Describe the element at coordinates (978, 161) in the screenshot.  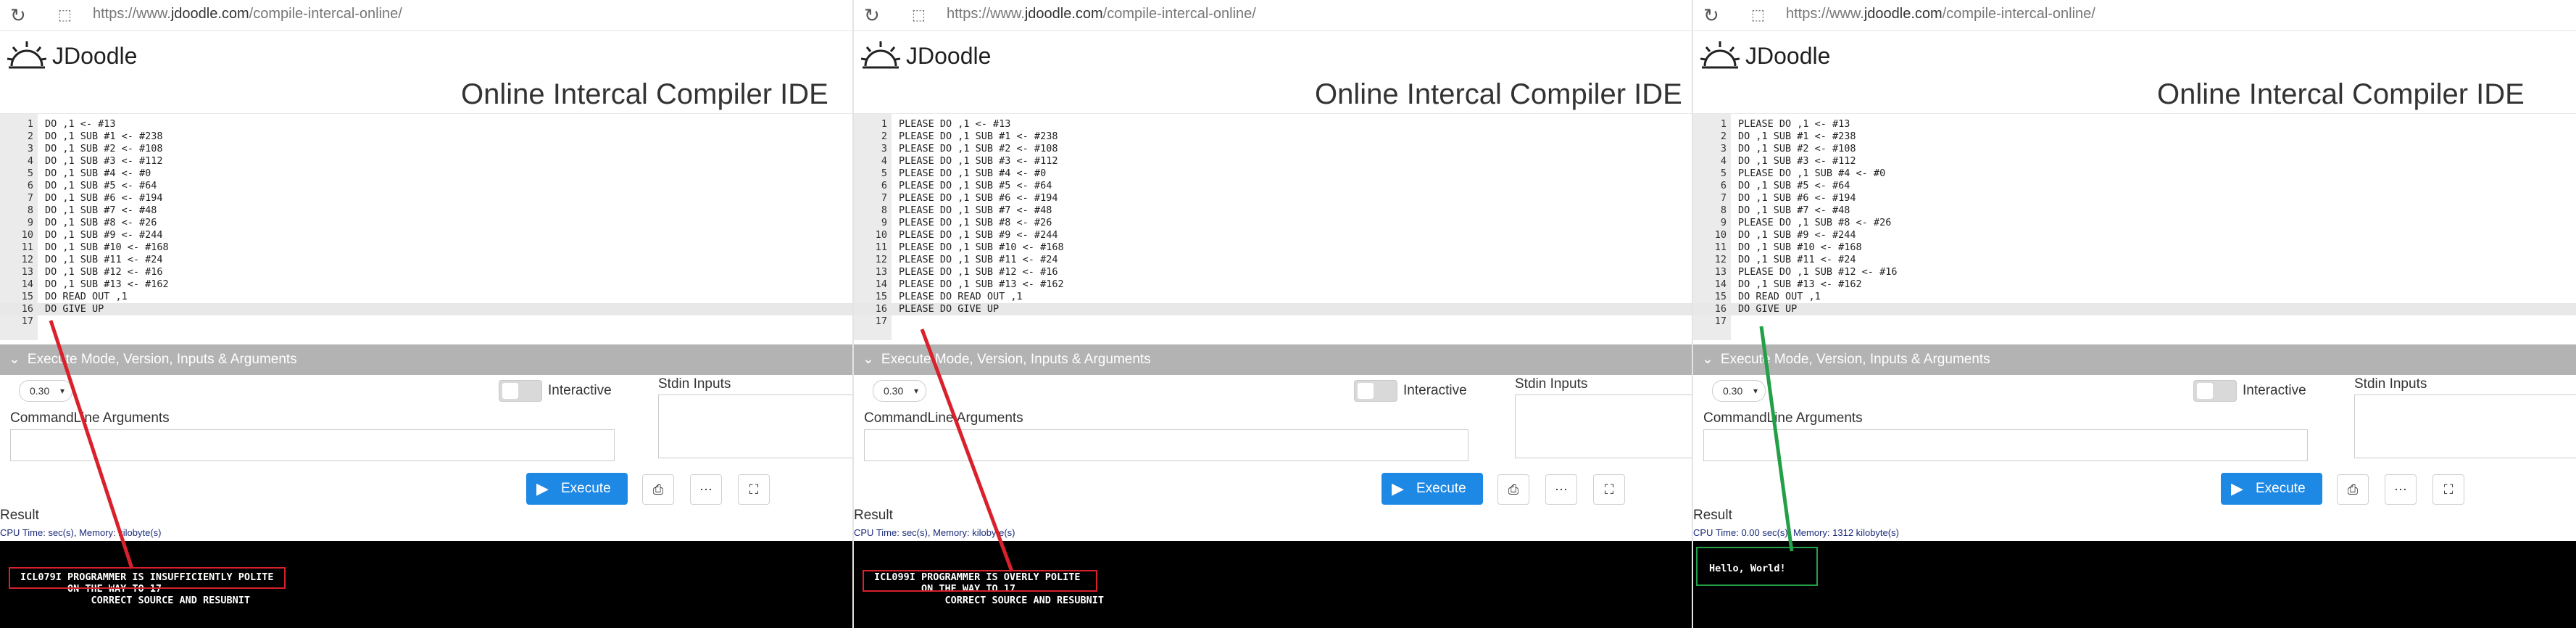
I see `code-text: PLEASE DO ,1 SUB #3 <- #112` at that location.